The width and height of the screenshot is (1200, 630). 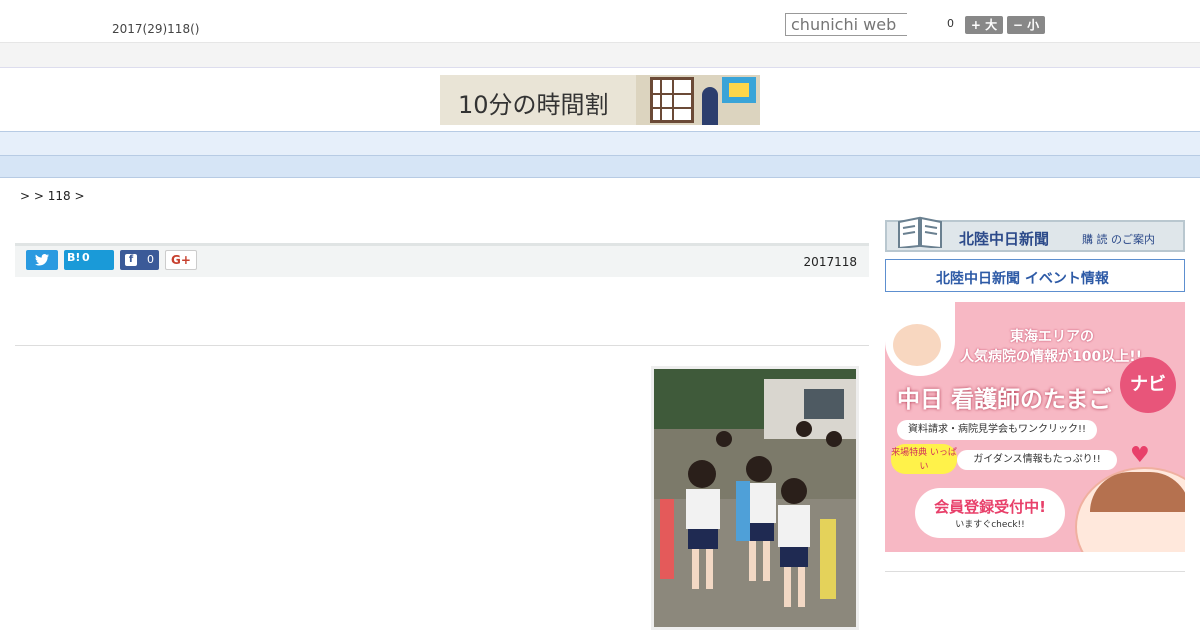 What do you see at coordinates (600, 55) in the screenshot?
I see `header-strip` at bounding box center [600, 55].